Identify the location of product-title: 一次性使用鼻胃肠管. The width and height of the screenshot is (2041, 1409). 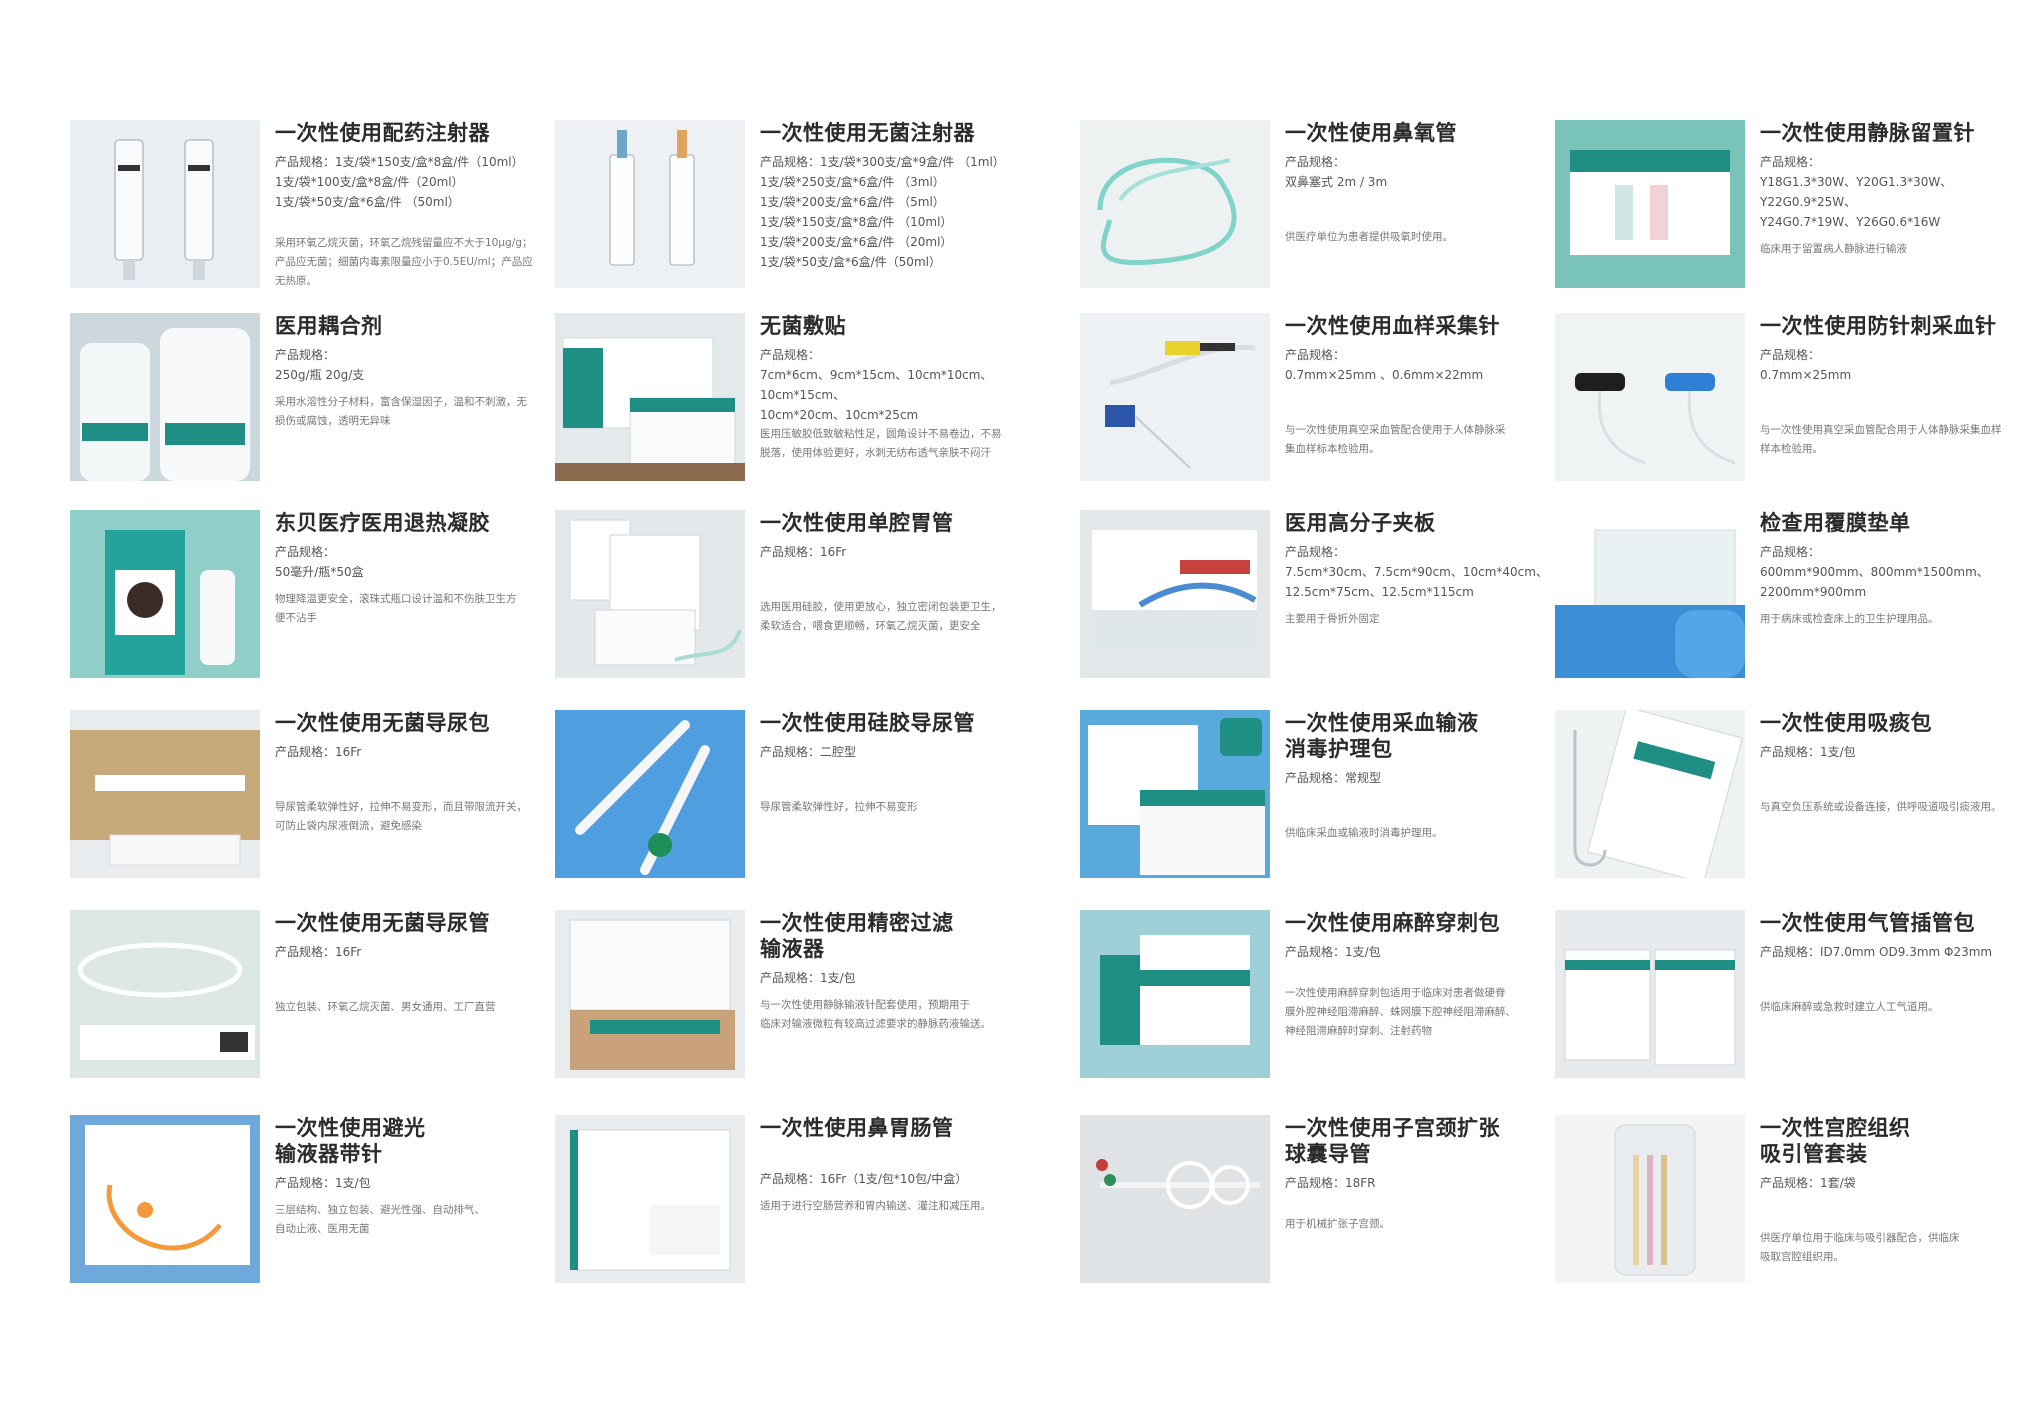
(857, 1128).